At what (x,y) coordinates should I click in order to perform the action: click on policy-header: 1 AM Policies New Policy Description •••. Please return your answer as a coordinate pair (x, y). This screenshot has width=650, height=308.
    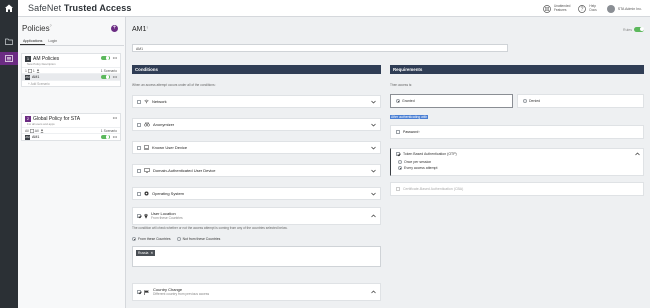
    Looking at the image, I should click on (71, 60).